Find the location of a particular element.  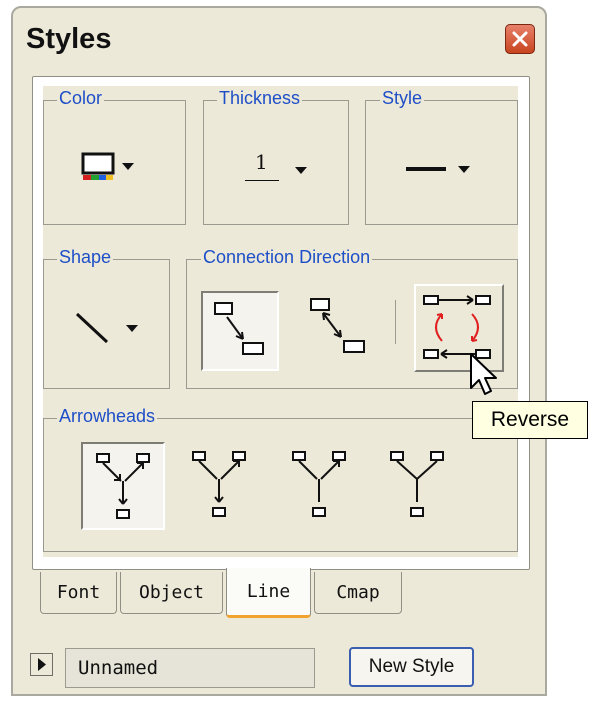

separator is located at coordinates (395, 322).